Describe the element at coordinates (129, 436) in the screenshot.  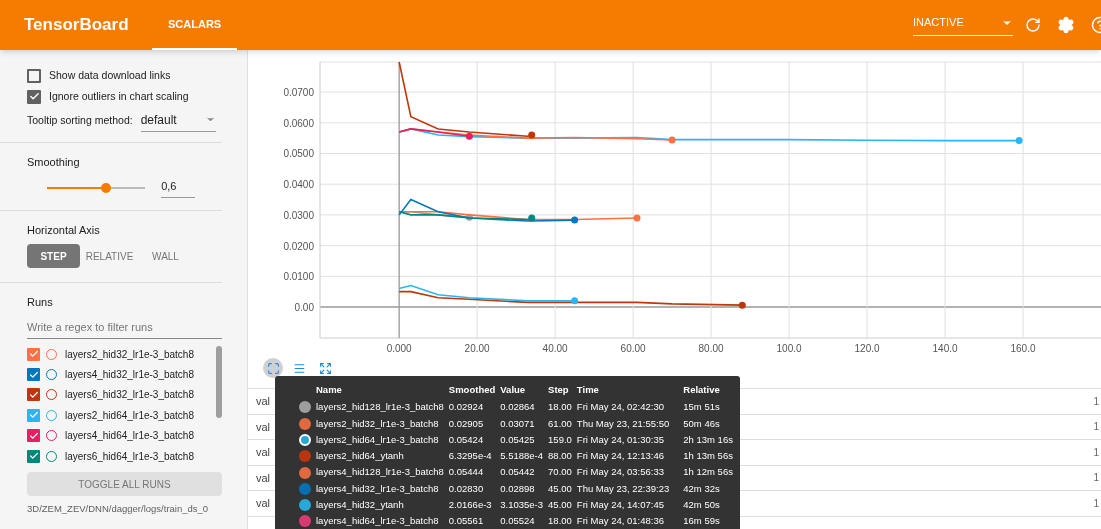
I see `run-name: layers4_hid64_lr1e-3_batch8` at that location.